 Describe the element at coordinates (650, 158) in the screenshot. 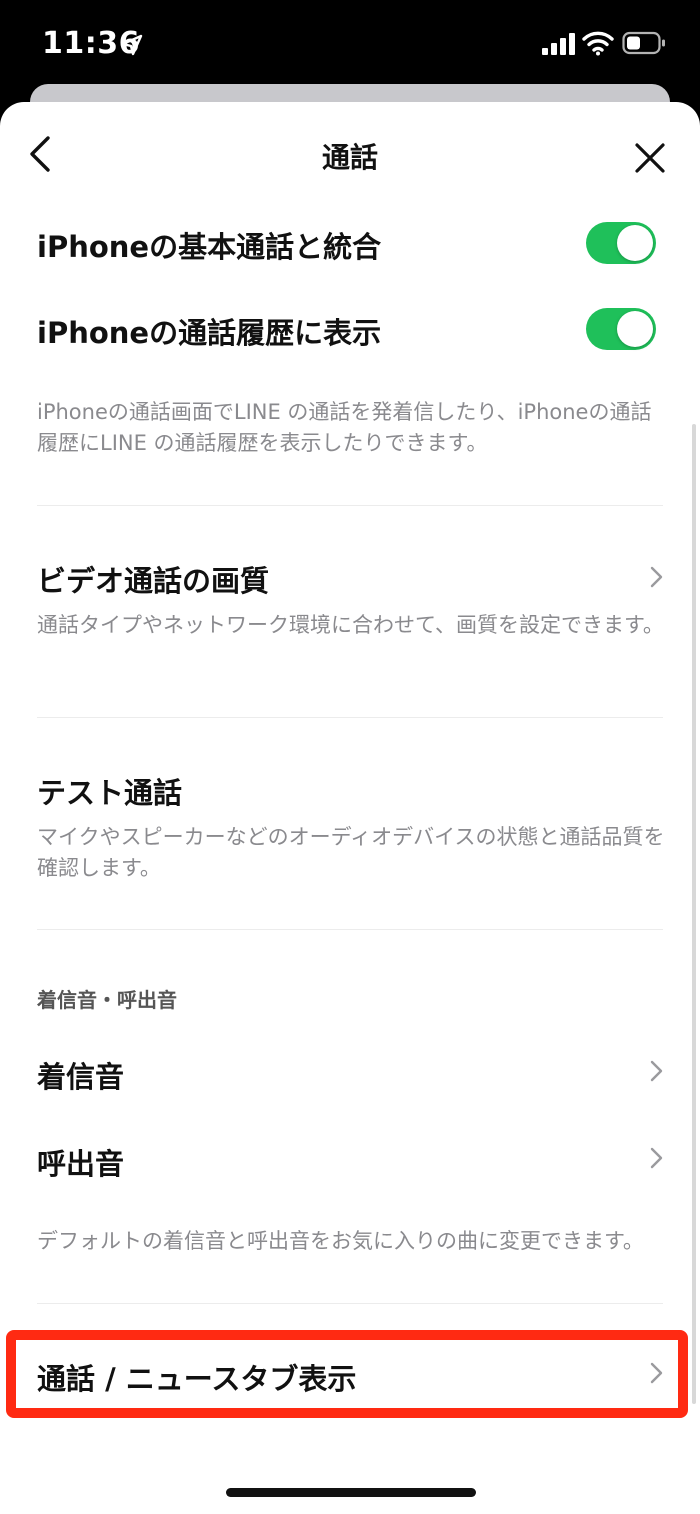

I see `close-icon` at that location.